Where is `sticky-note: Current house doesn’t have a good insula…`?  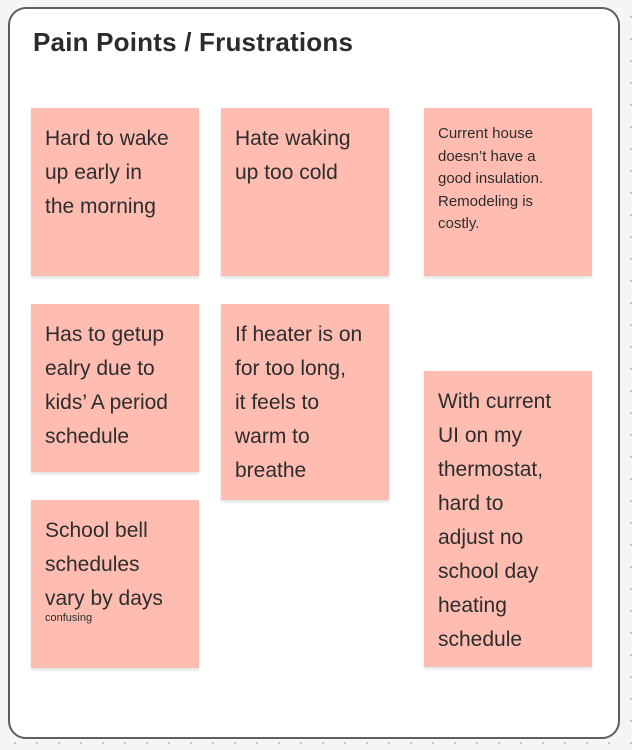 sticky-note: Current house doesn’t have a good insula… is located at coordinates (508, 192).